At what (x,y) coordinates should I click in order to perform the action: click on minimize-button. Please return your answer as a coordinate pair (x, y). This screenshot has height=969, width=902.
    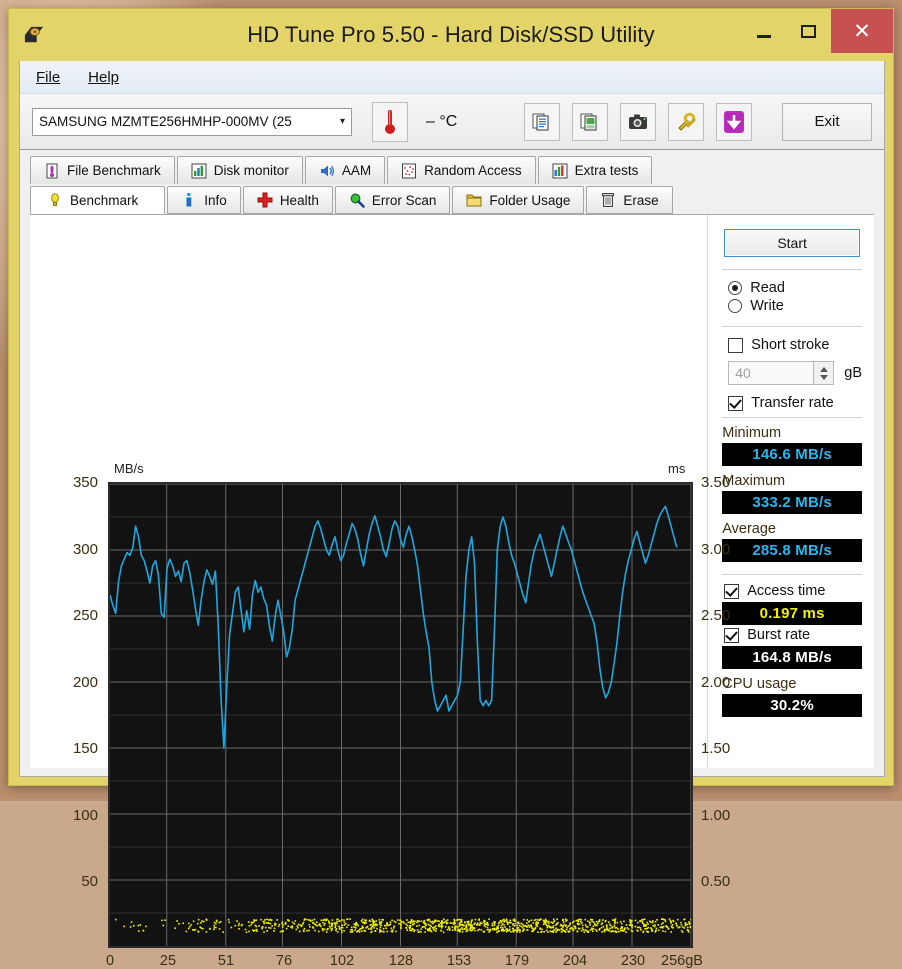
    Looking at the image, I should click on (763, 31).